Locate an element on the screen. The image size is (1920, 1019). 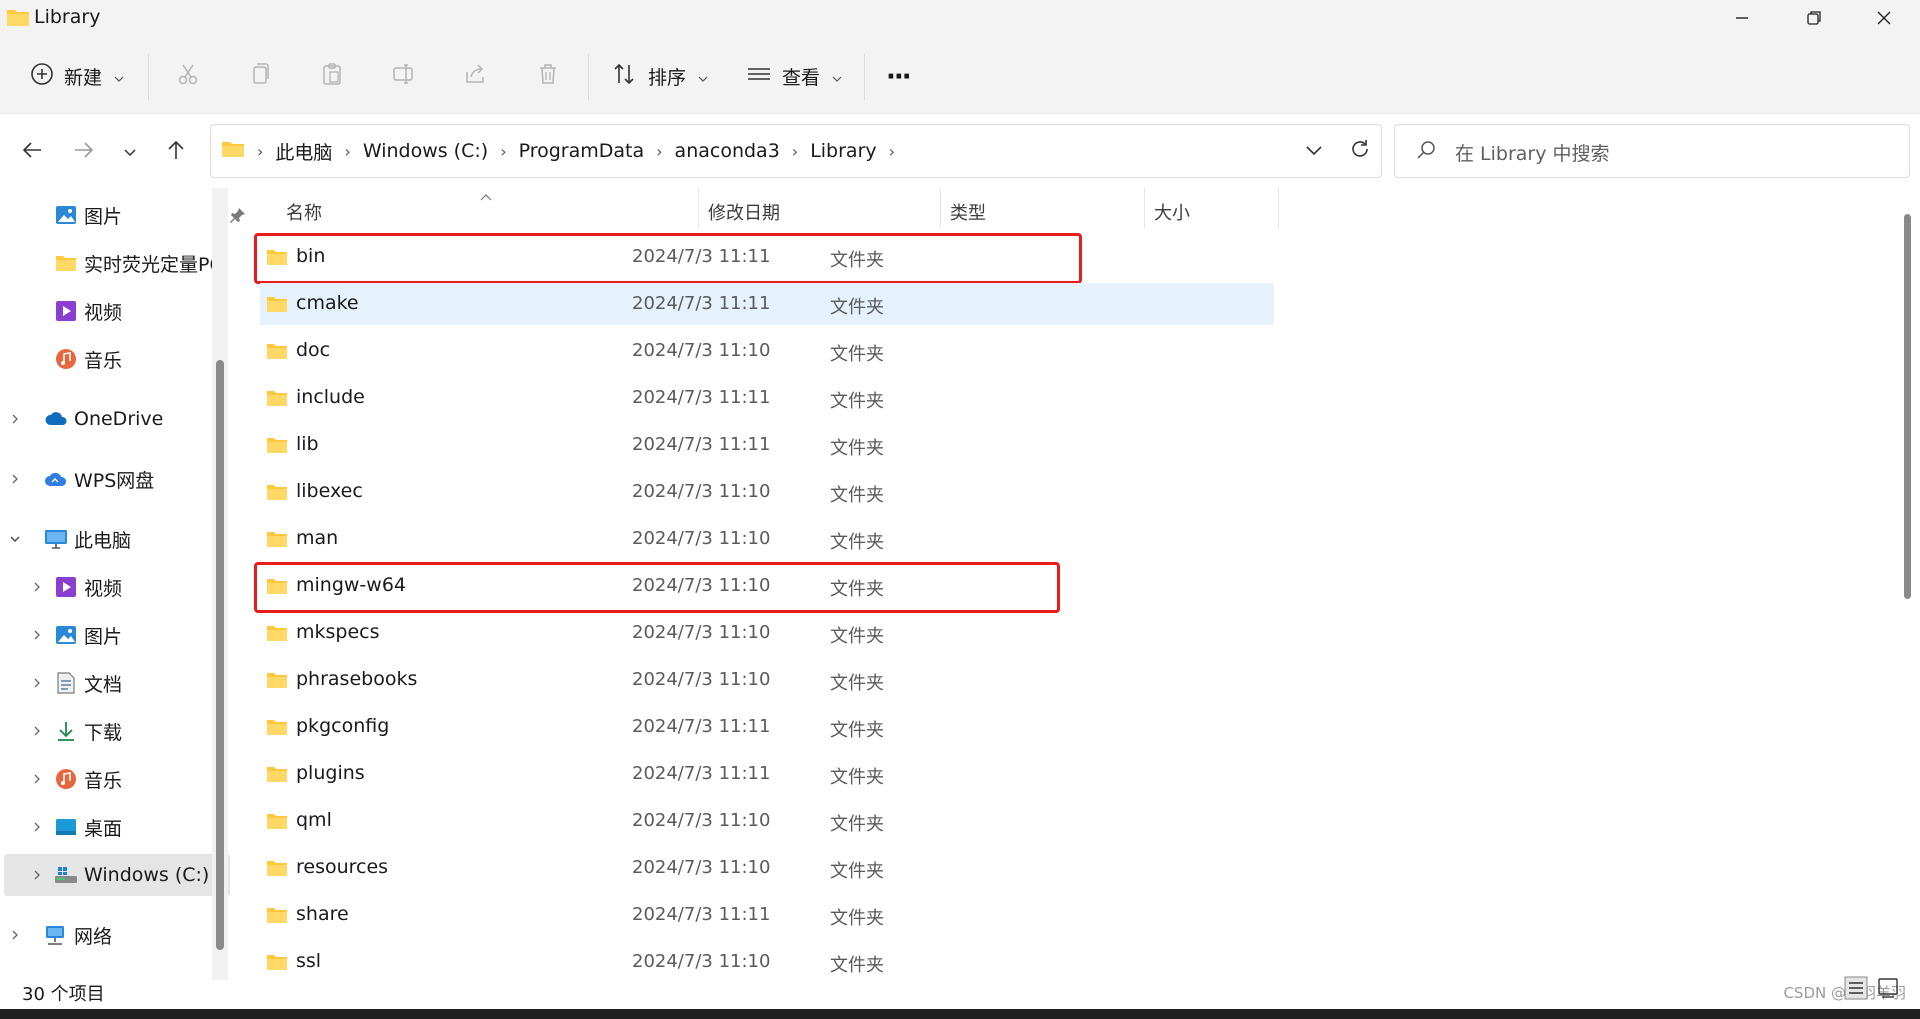
column-header-type: 类型 is located at coordinates (968, 212).